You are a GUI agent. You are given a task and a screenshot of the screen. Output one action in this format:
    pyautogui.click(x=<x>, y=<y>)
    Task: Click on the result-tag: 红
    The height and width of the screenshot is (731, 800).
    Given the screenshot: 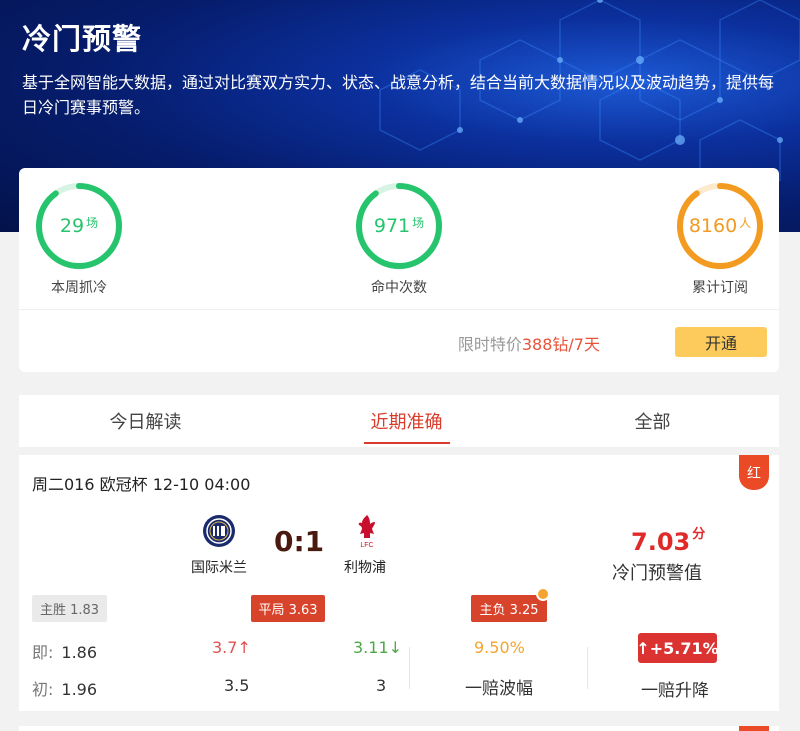 What is the action you would take?
    pyautogui.click(x=754, y=472)
    